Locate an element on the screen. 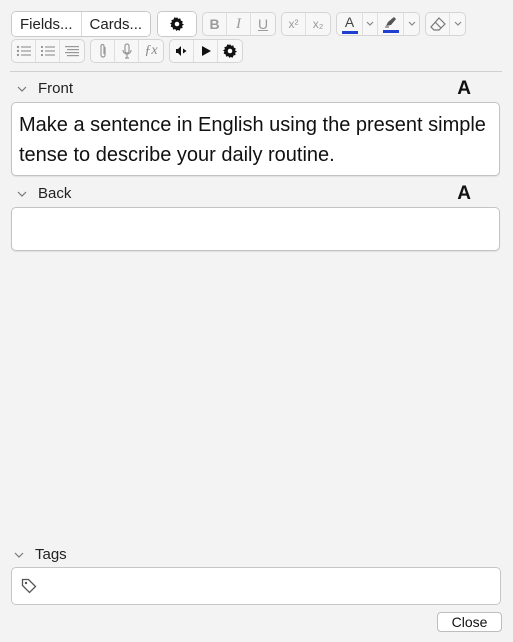 The width and height of the screenshot is (513, 642). toolbar-row-1: Fields... Cards... B I U x² x₂ A is located at coordinates (241, 24).